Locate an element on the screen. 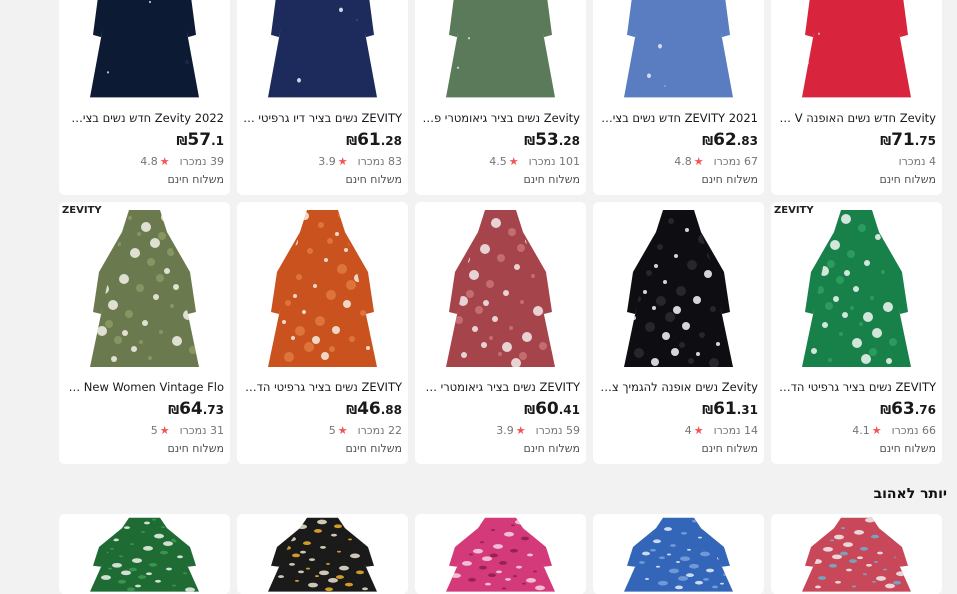 The height and width of the screenshot is (594, 957). product-price: ₪53.28 is located at coordinates (552, 140).